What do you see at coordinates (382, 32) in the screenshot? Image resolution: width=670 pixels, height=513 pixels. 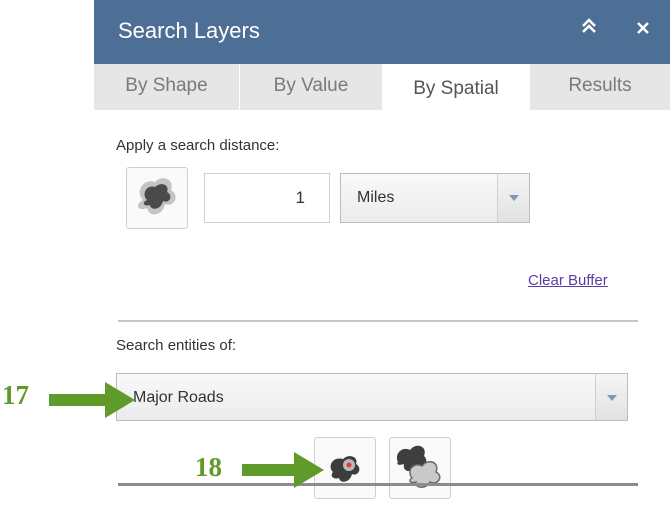 I see `panel-header: Search Layers` at bounding box center [382, 32].